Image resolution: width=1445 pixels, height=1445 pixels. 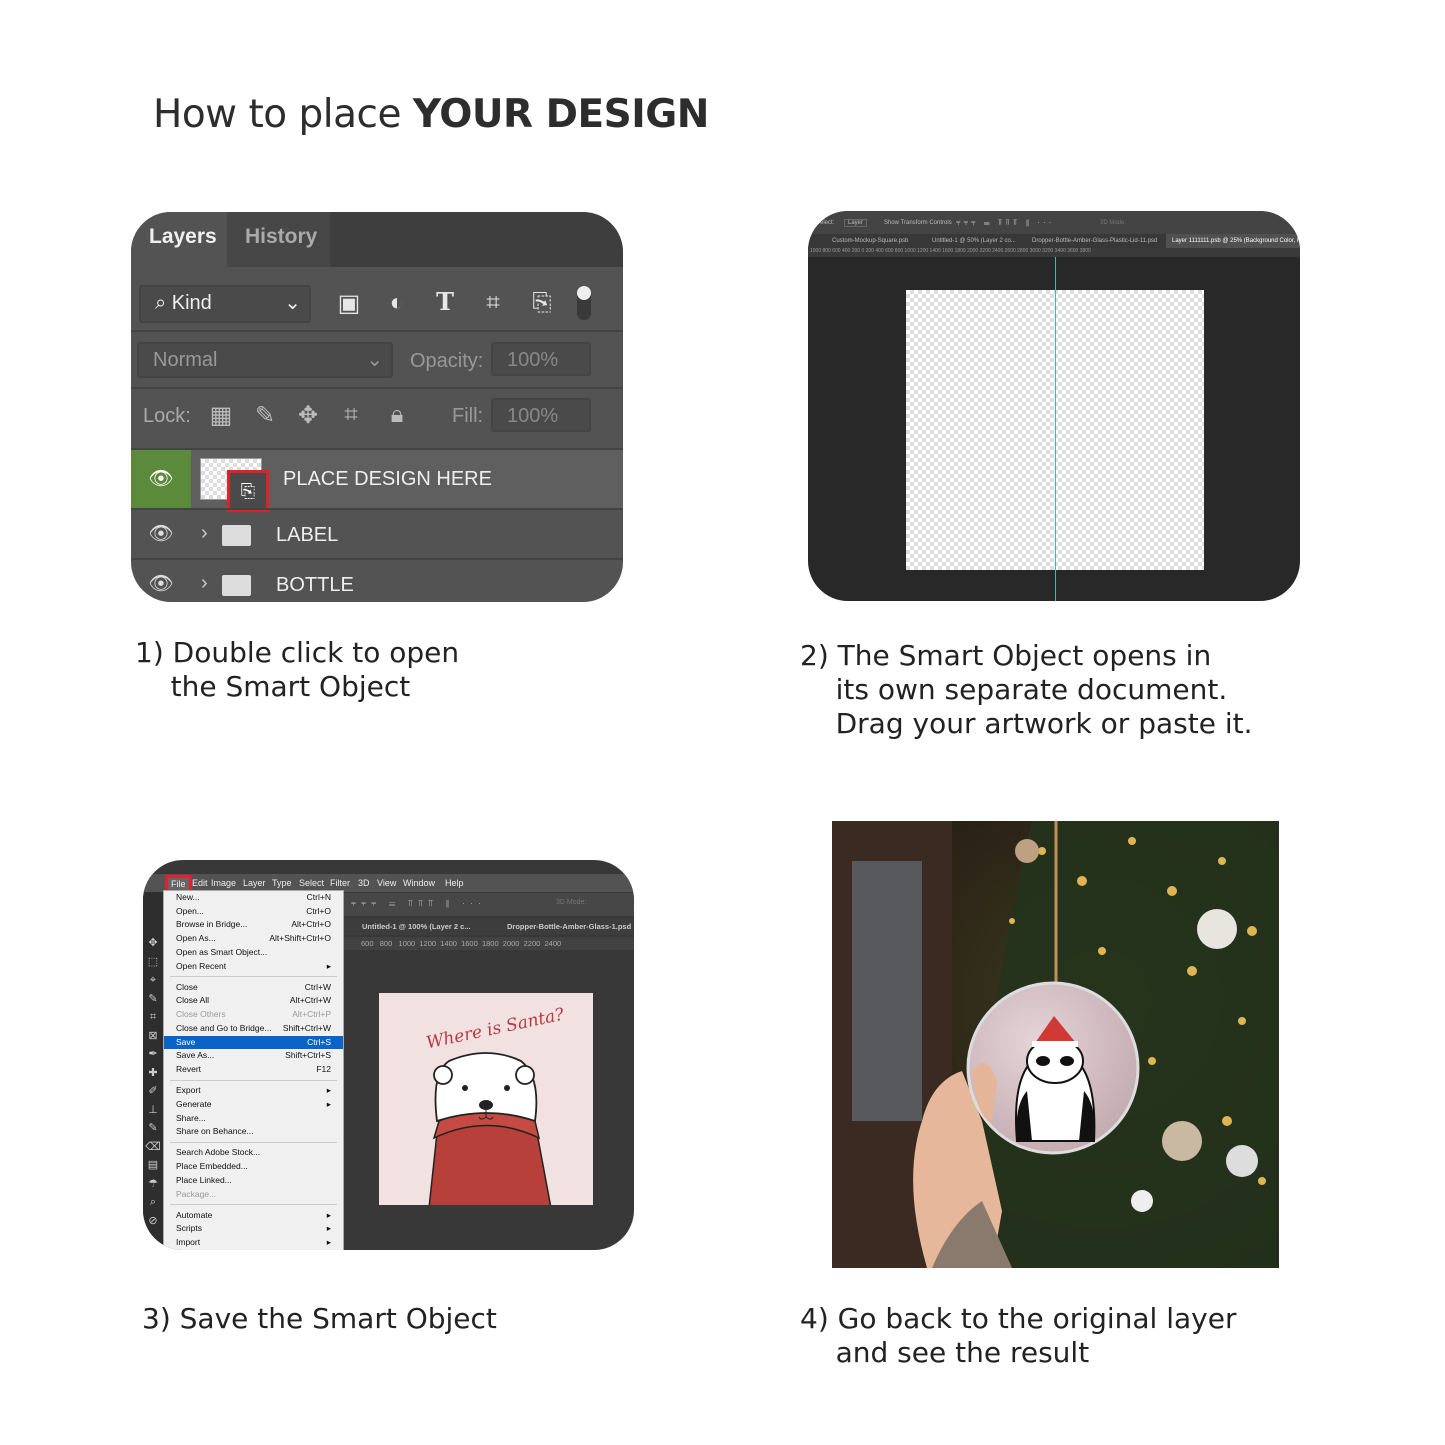 I want to click on layer-row-place-design: 👁︎ ⎘ PLACE DESIGN HERE, so click(x=377, y=480).